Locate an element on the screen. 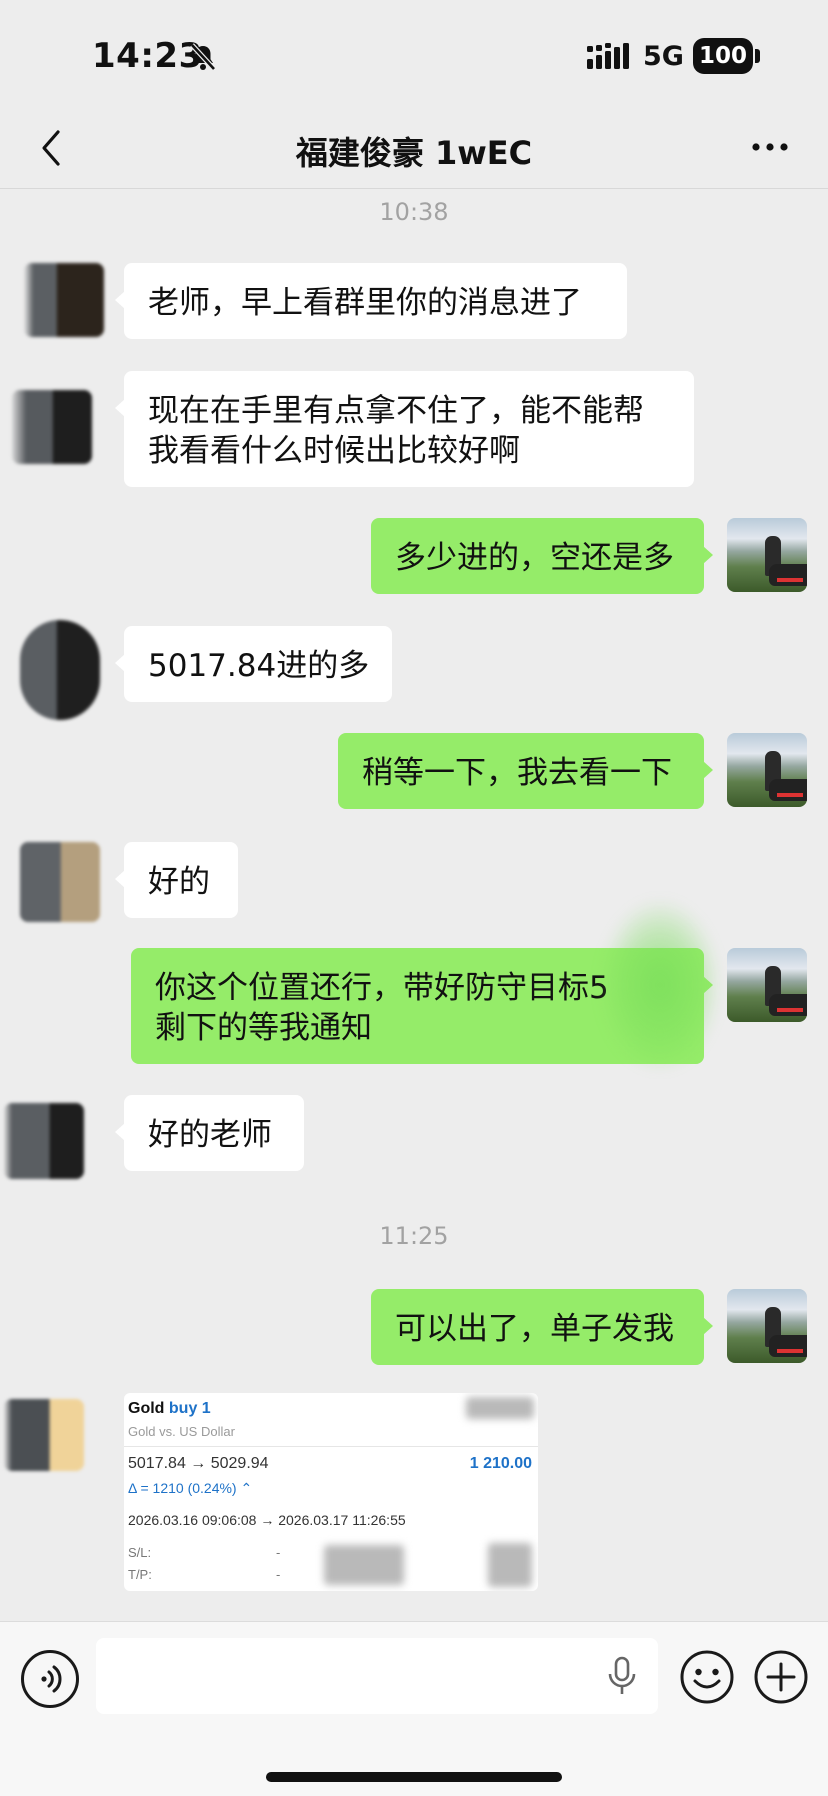 This screenshot has width=828, height=1796. stop-loss-label: S/L: is located at coordinates (140, 1552).